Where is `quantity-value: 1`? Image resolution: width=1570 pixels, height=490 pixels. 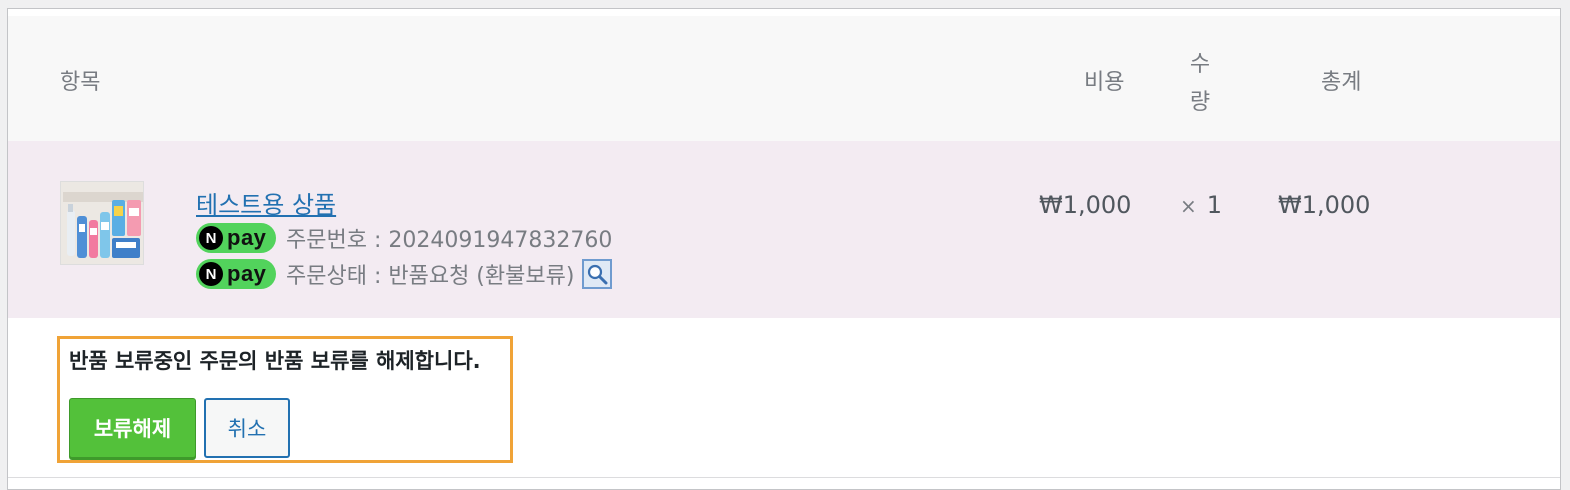
quantity-value: 1 is located at coordinates (1214, 205).